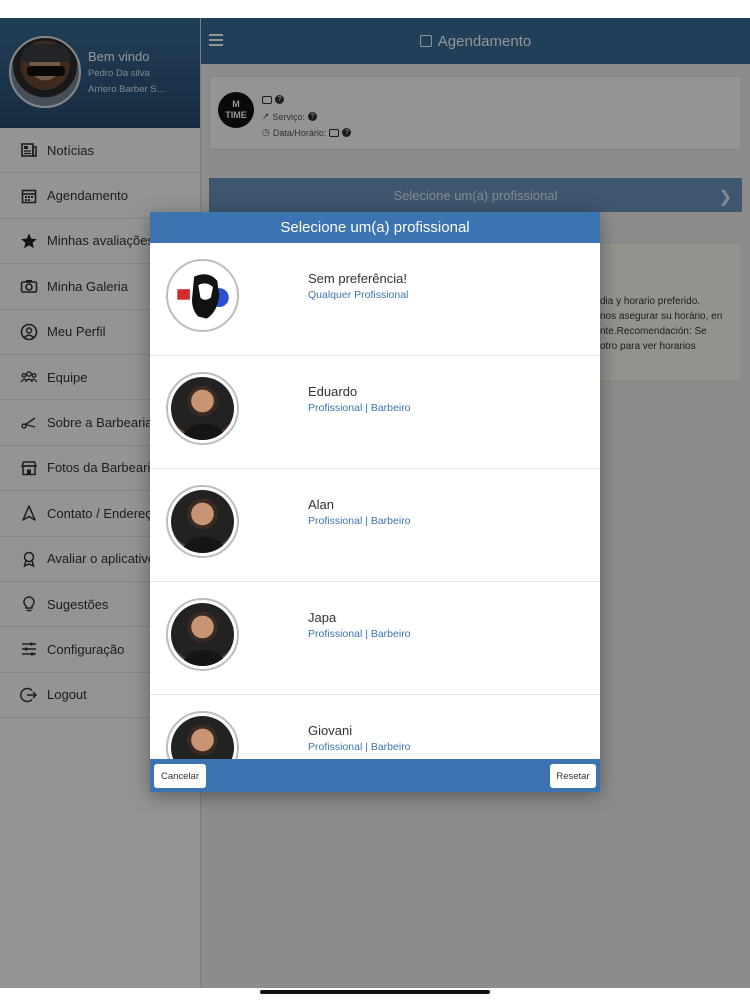  Describe the element at coordinates (333, 391) in the screenshot. I see `professional-name: Eduardo` at that location.